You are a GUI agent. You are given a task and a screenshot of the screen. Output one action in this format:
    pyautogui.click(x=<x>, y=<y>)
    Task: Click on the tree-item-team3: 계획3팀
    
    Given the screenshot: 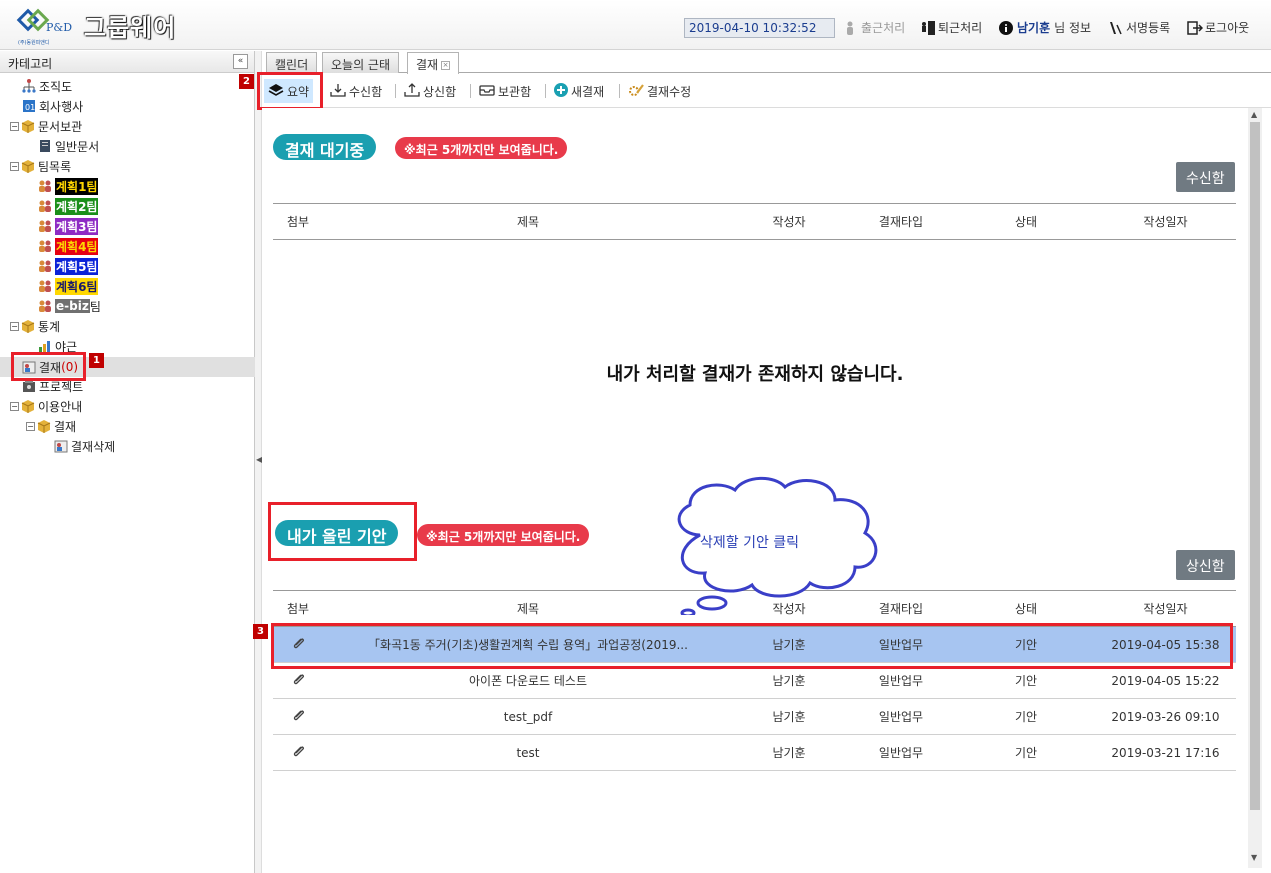 What is the action you would take?
    pyautogui.click(x=68, y=226)
    